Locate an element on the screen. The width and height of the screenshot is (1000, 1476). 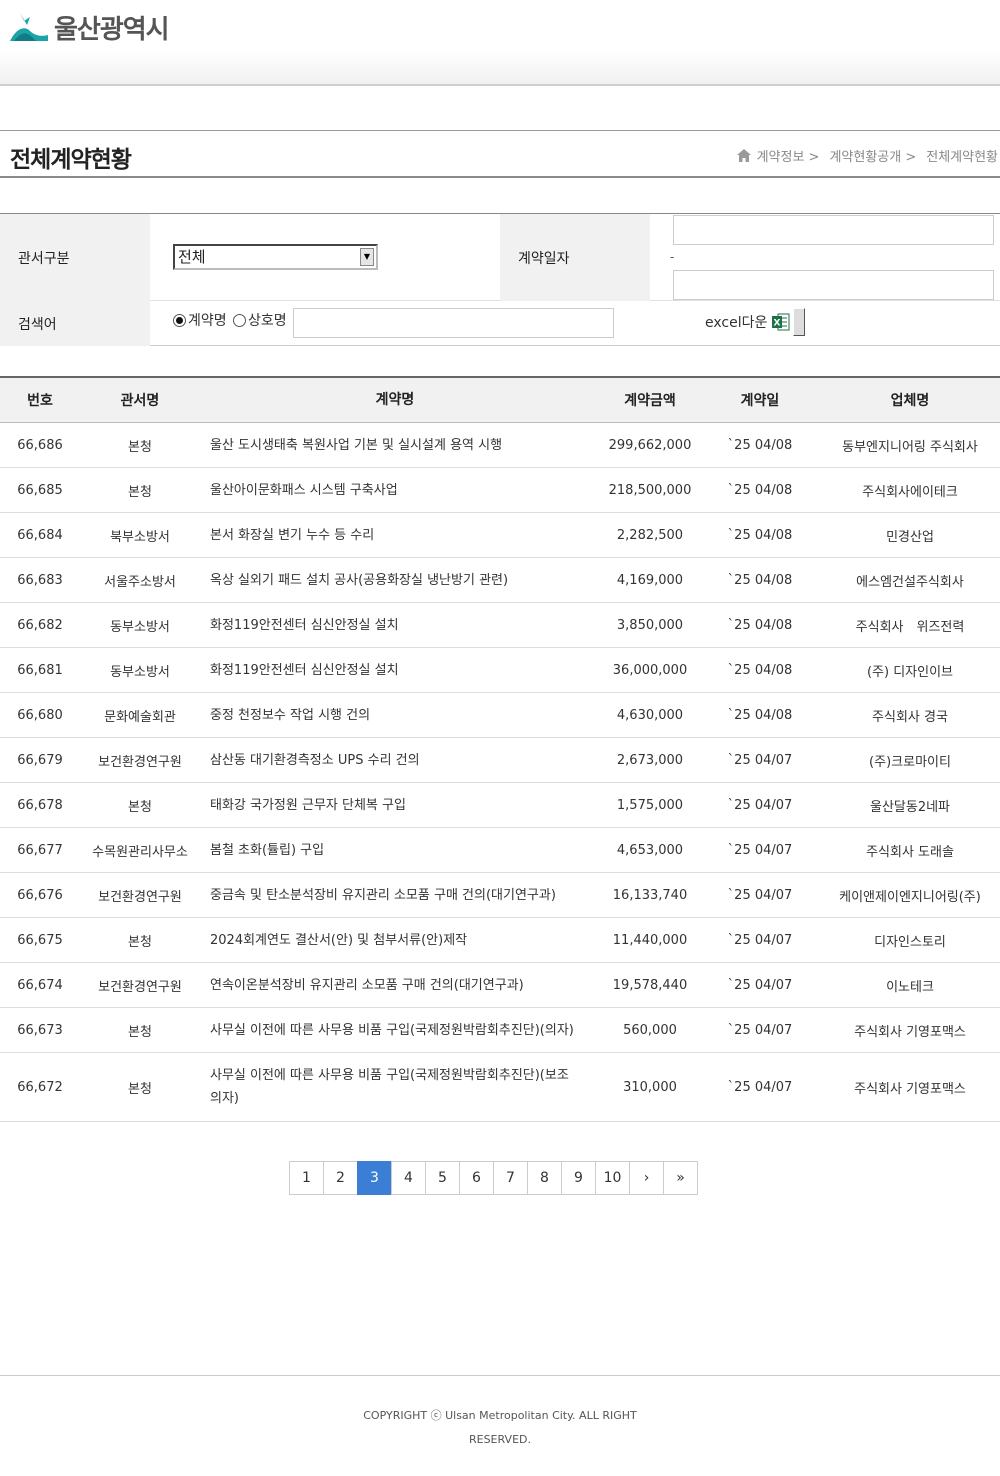
cell-amount: 19,578,440 is located at coordinates (650, 985).